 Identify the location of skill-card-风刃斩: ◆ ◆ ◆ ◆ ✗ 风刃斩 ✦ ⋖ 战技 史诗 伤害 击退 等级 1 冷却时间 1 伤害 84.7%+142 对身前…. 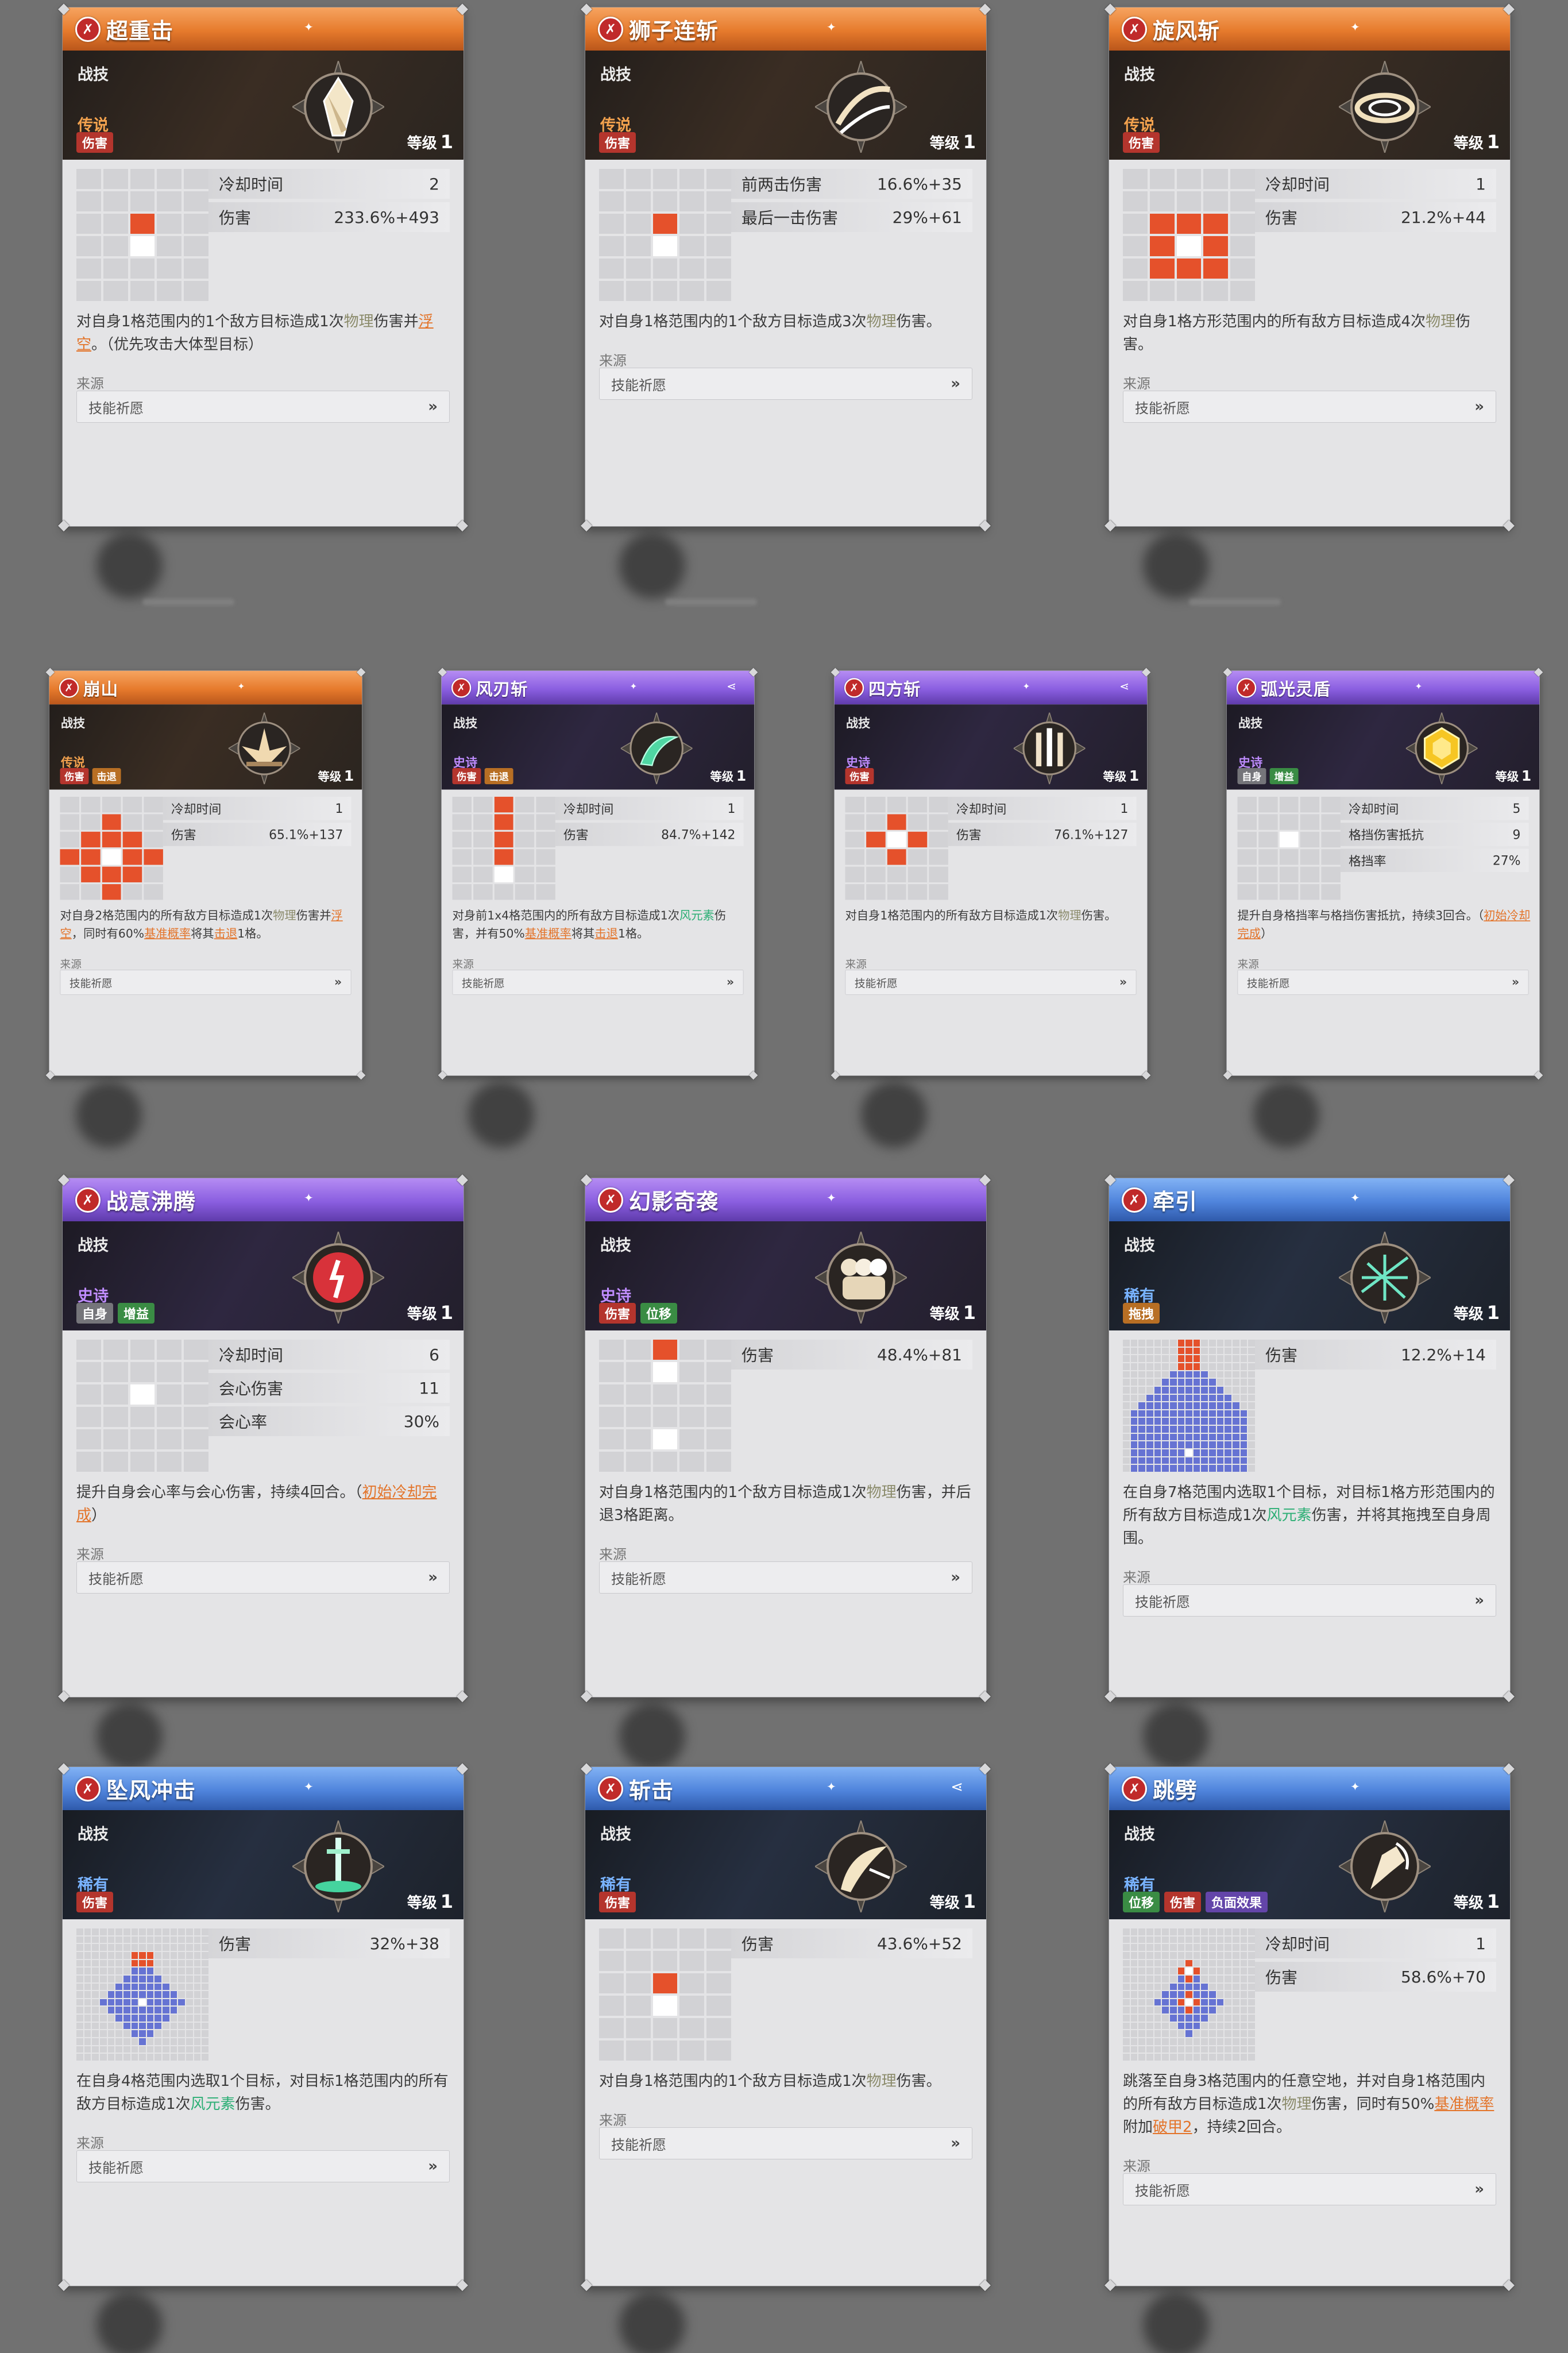
(598, 873).